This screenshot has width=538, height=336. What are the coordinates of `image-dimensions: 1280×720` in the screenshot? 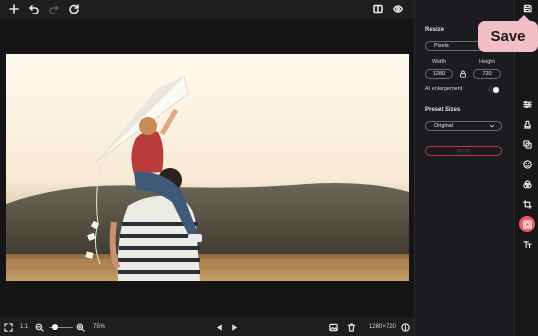 It's located at (382, 327).